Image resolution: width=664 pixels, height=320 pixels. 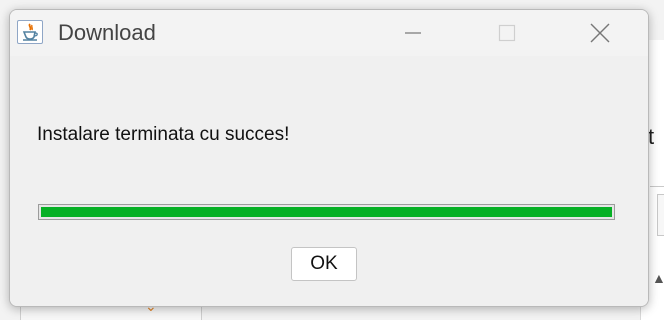 I want to click on maximize-button, so click(x=507, y=33).